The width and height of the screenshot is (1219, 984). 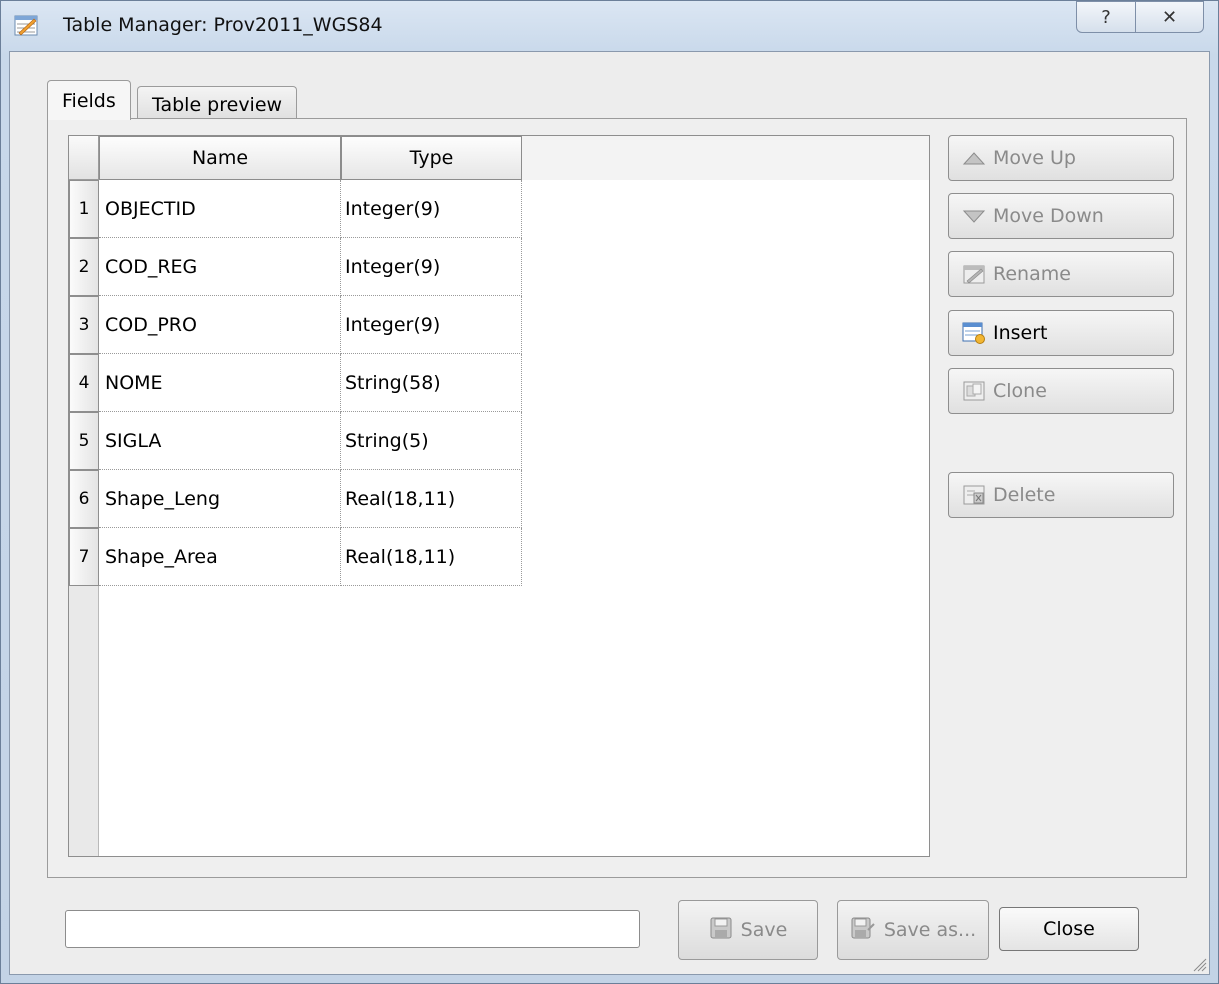 What do you see at coordinates (84, 557) in the screenshot?
I see `row-number: 7` at bounding box center [84, 557].